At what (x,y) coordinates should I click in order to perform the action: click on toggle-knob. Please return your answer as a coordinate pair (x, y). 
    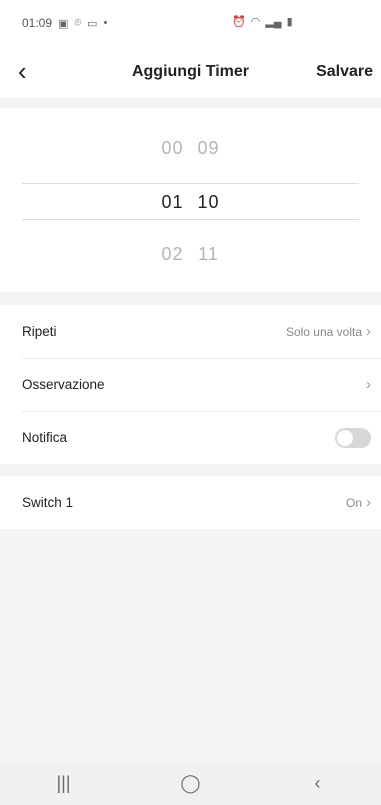
    Looking at the image, I should click on (345, 437).